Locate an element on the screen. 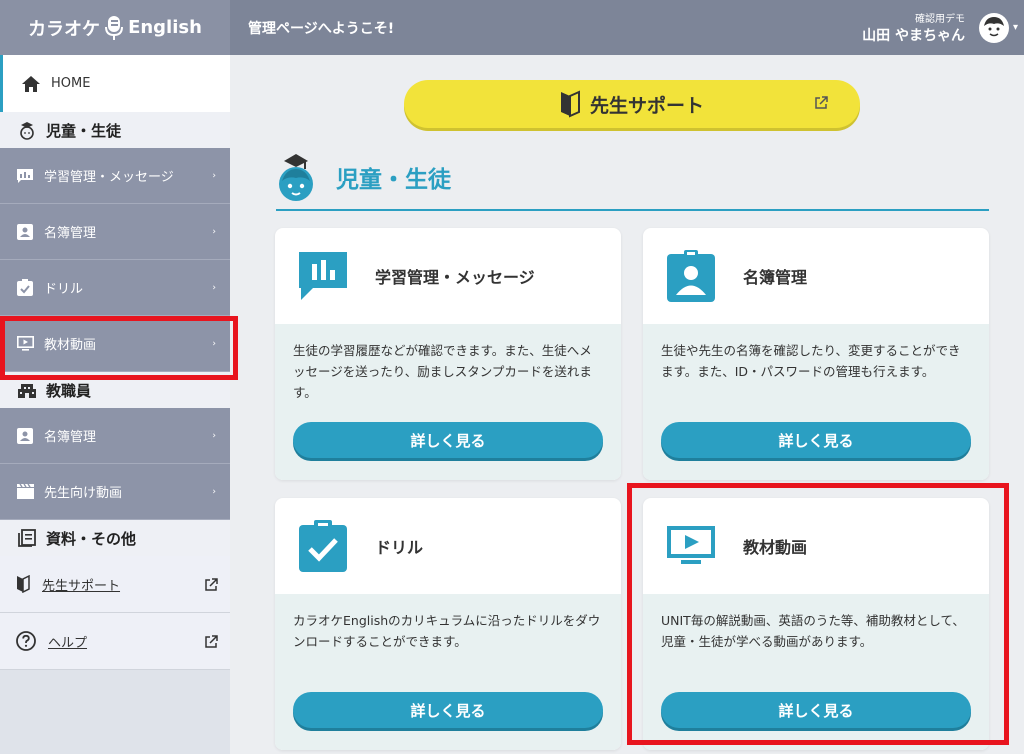 The width and height of the screenshot is (1024, 754). user-info: 確認用デモ 山田 やまちゃん is located at coordinates (913, 27).